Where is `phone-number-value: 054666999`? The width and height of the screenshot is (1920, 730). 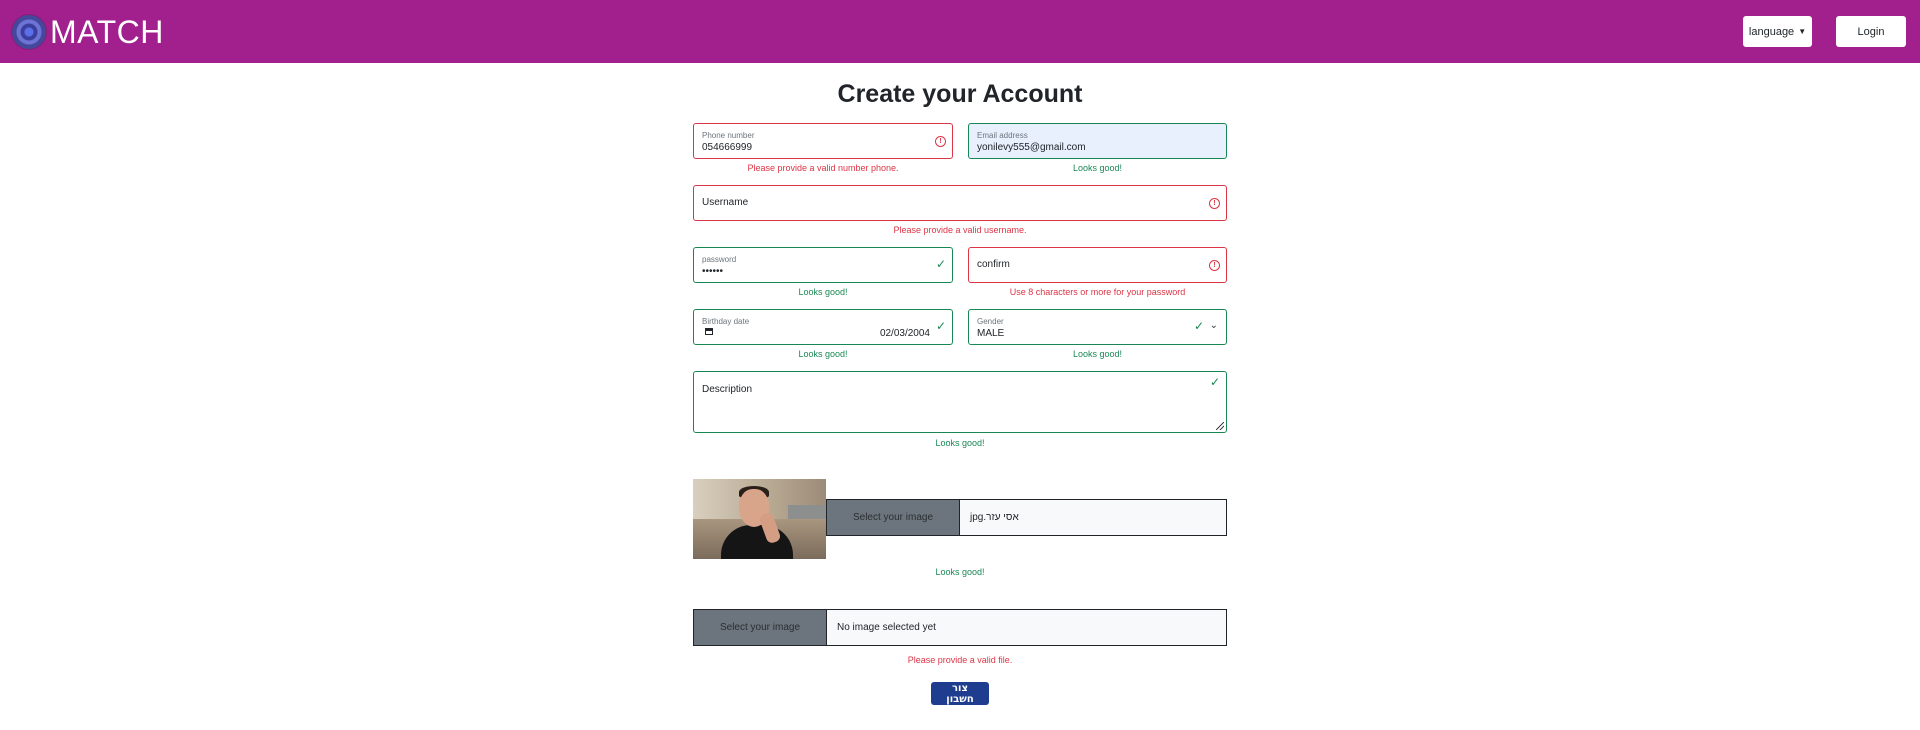 phone-number-value: 054666999 is located at coordinates (727, 147).